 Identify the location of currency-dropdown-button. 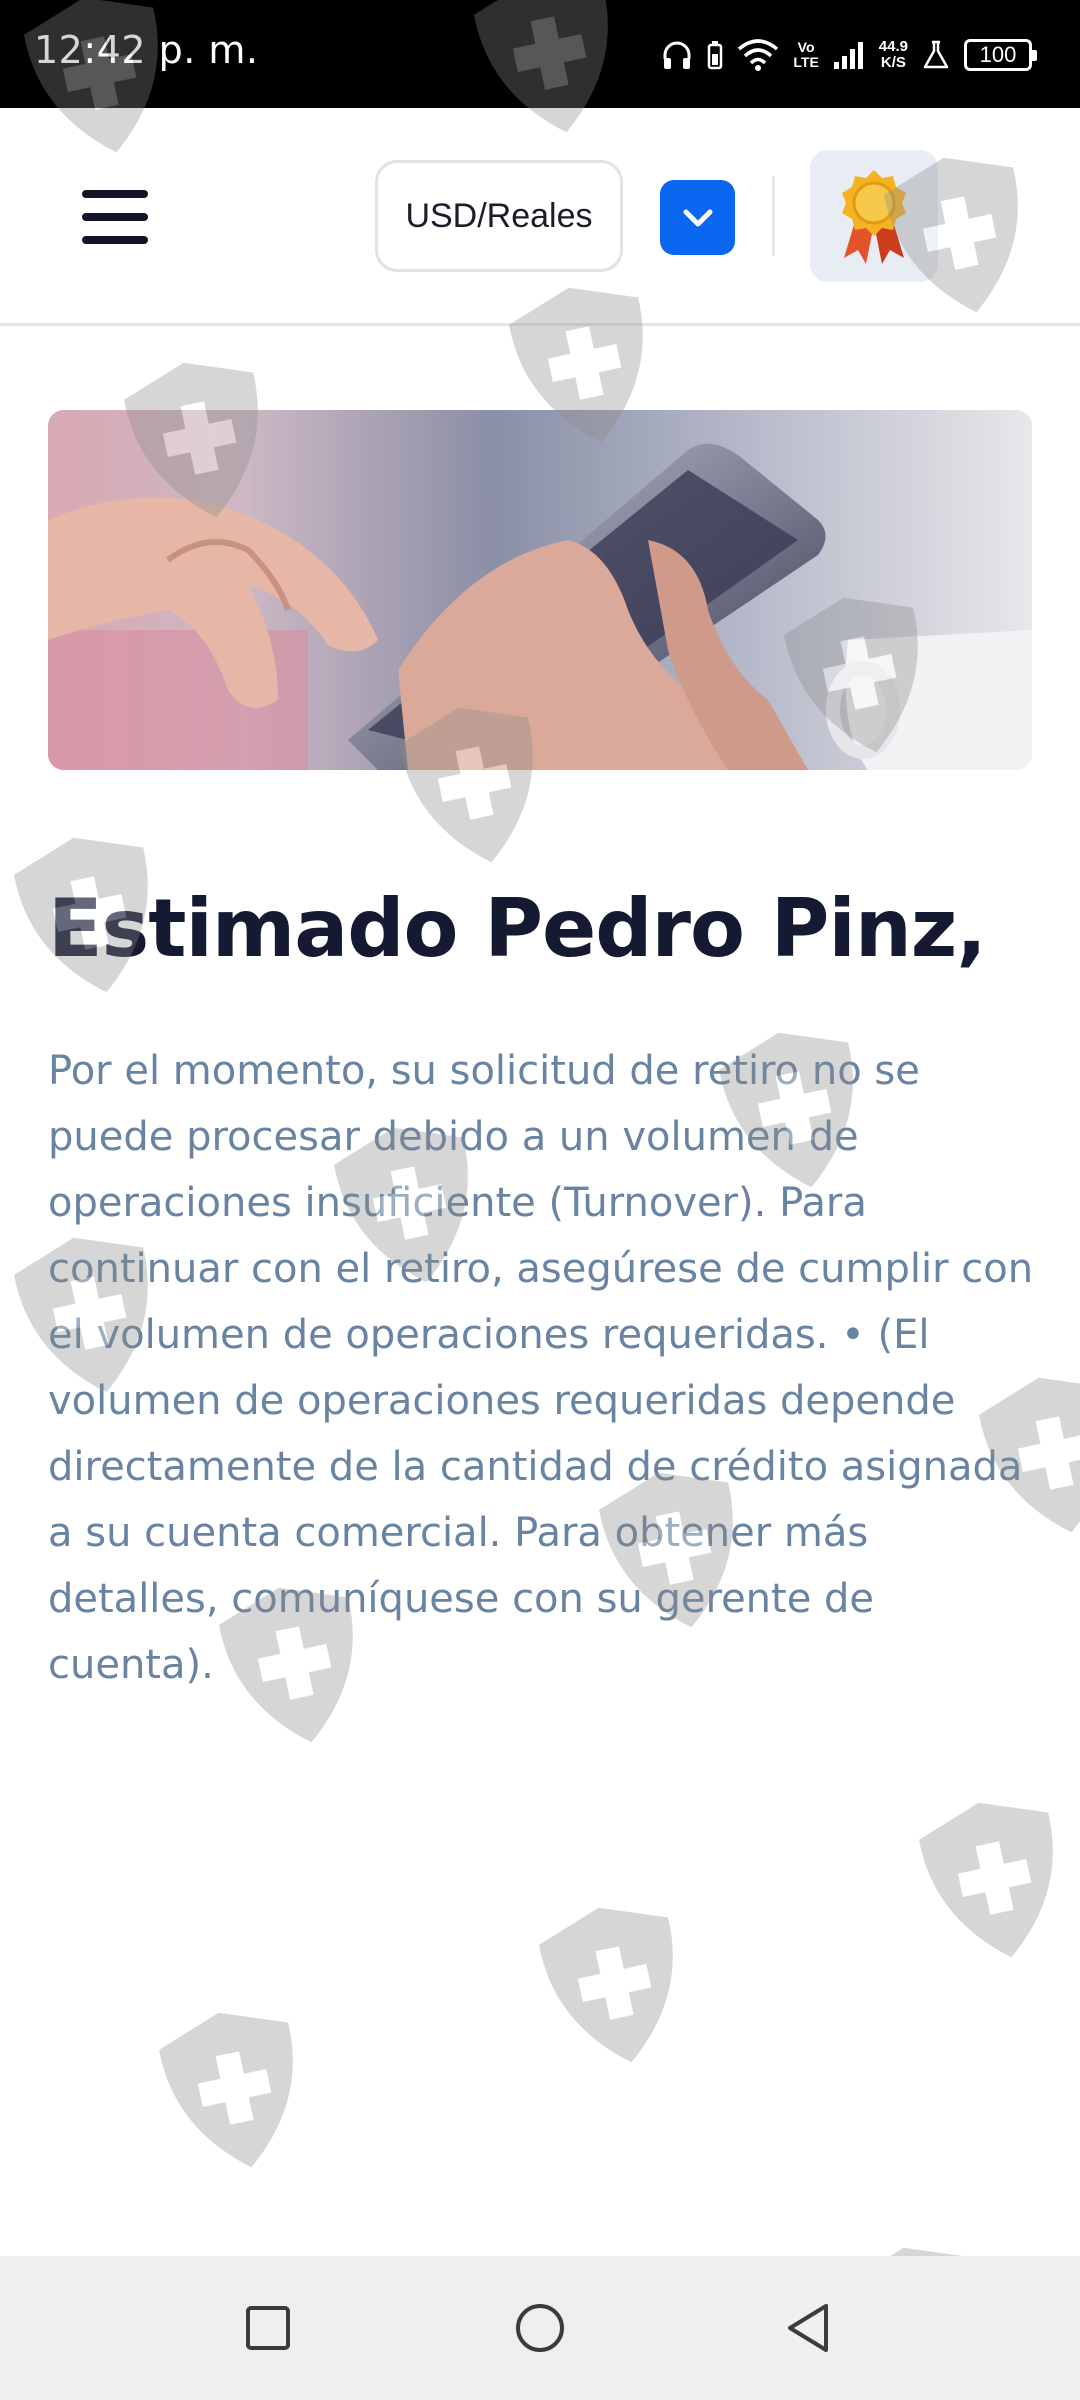
(697, 217).